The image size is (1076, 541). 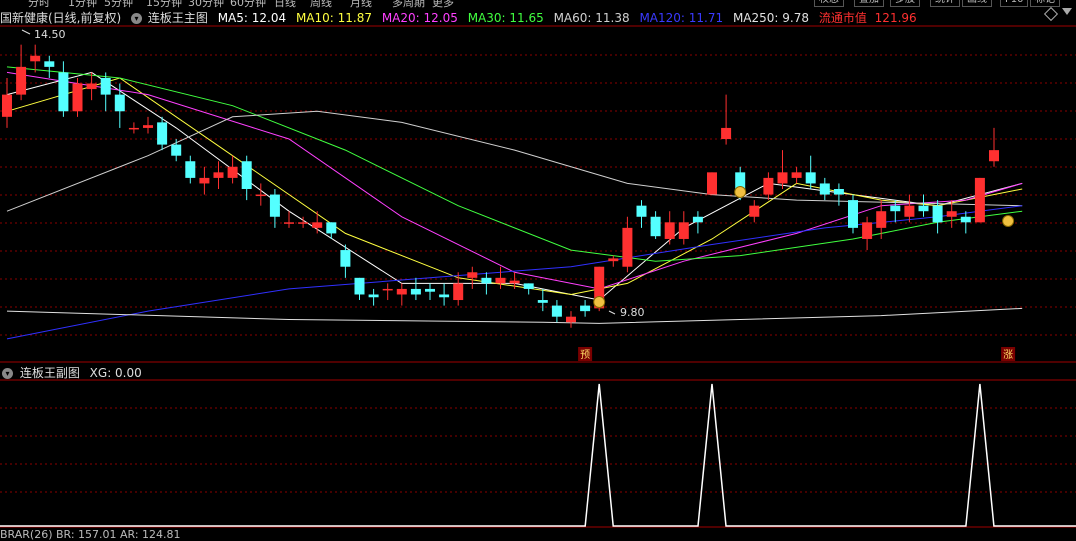 I want to click on high-price-pointer, so click(x=26, y=32).